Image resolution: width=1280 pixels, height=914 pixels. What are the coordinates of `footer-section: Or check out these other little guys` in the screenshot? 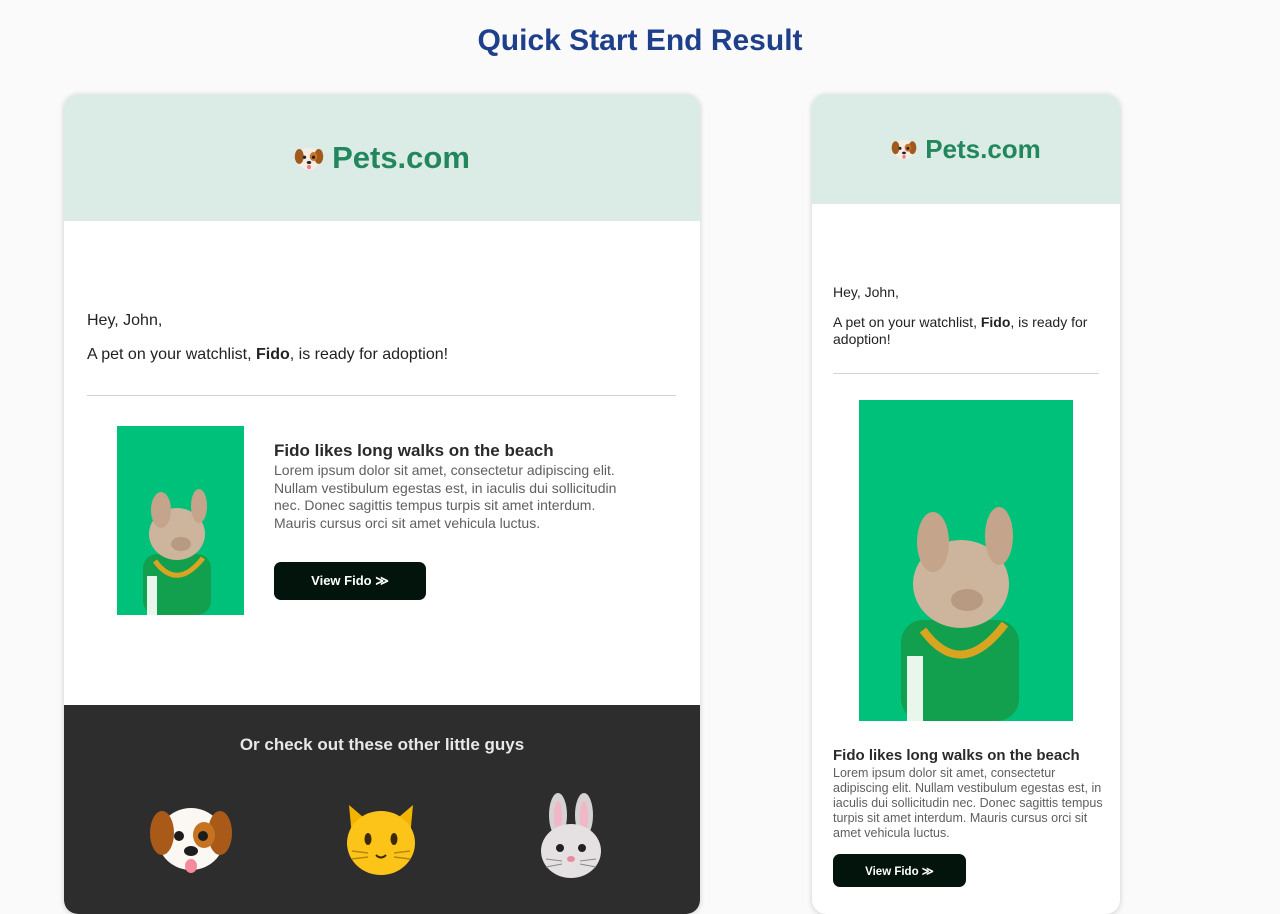 It's located at (382, 809).